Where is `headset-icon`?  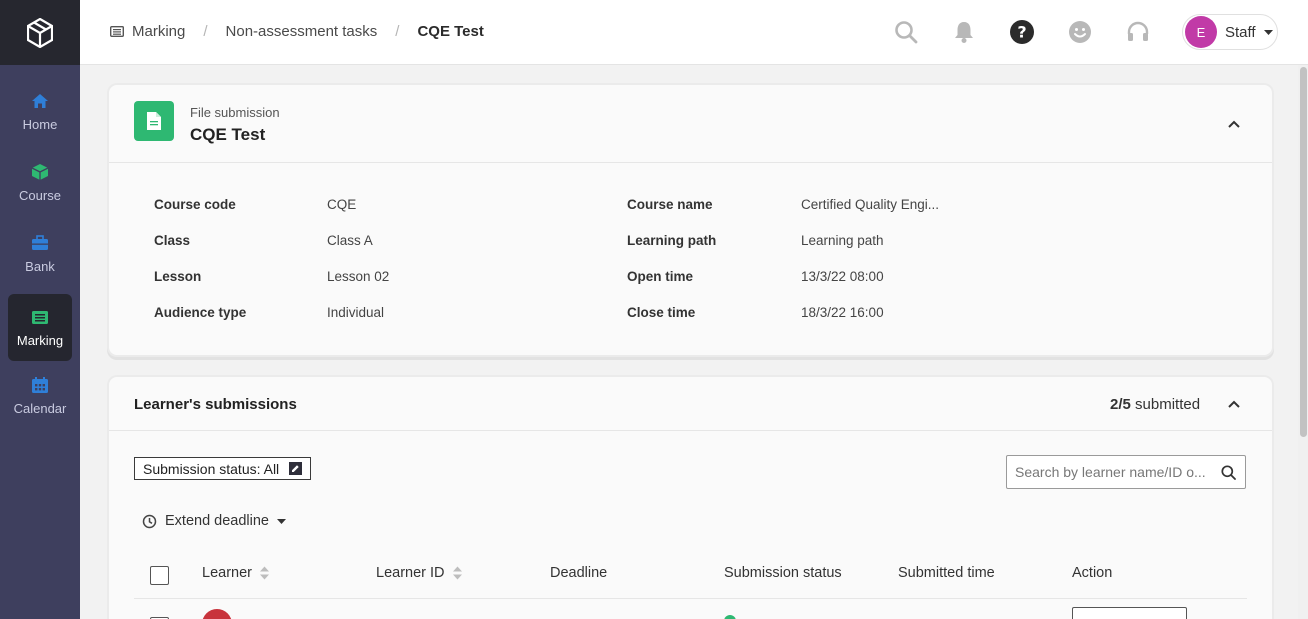
headset-icon is located at coordinates (1138, 32).